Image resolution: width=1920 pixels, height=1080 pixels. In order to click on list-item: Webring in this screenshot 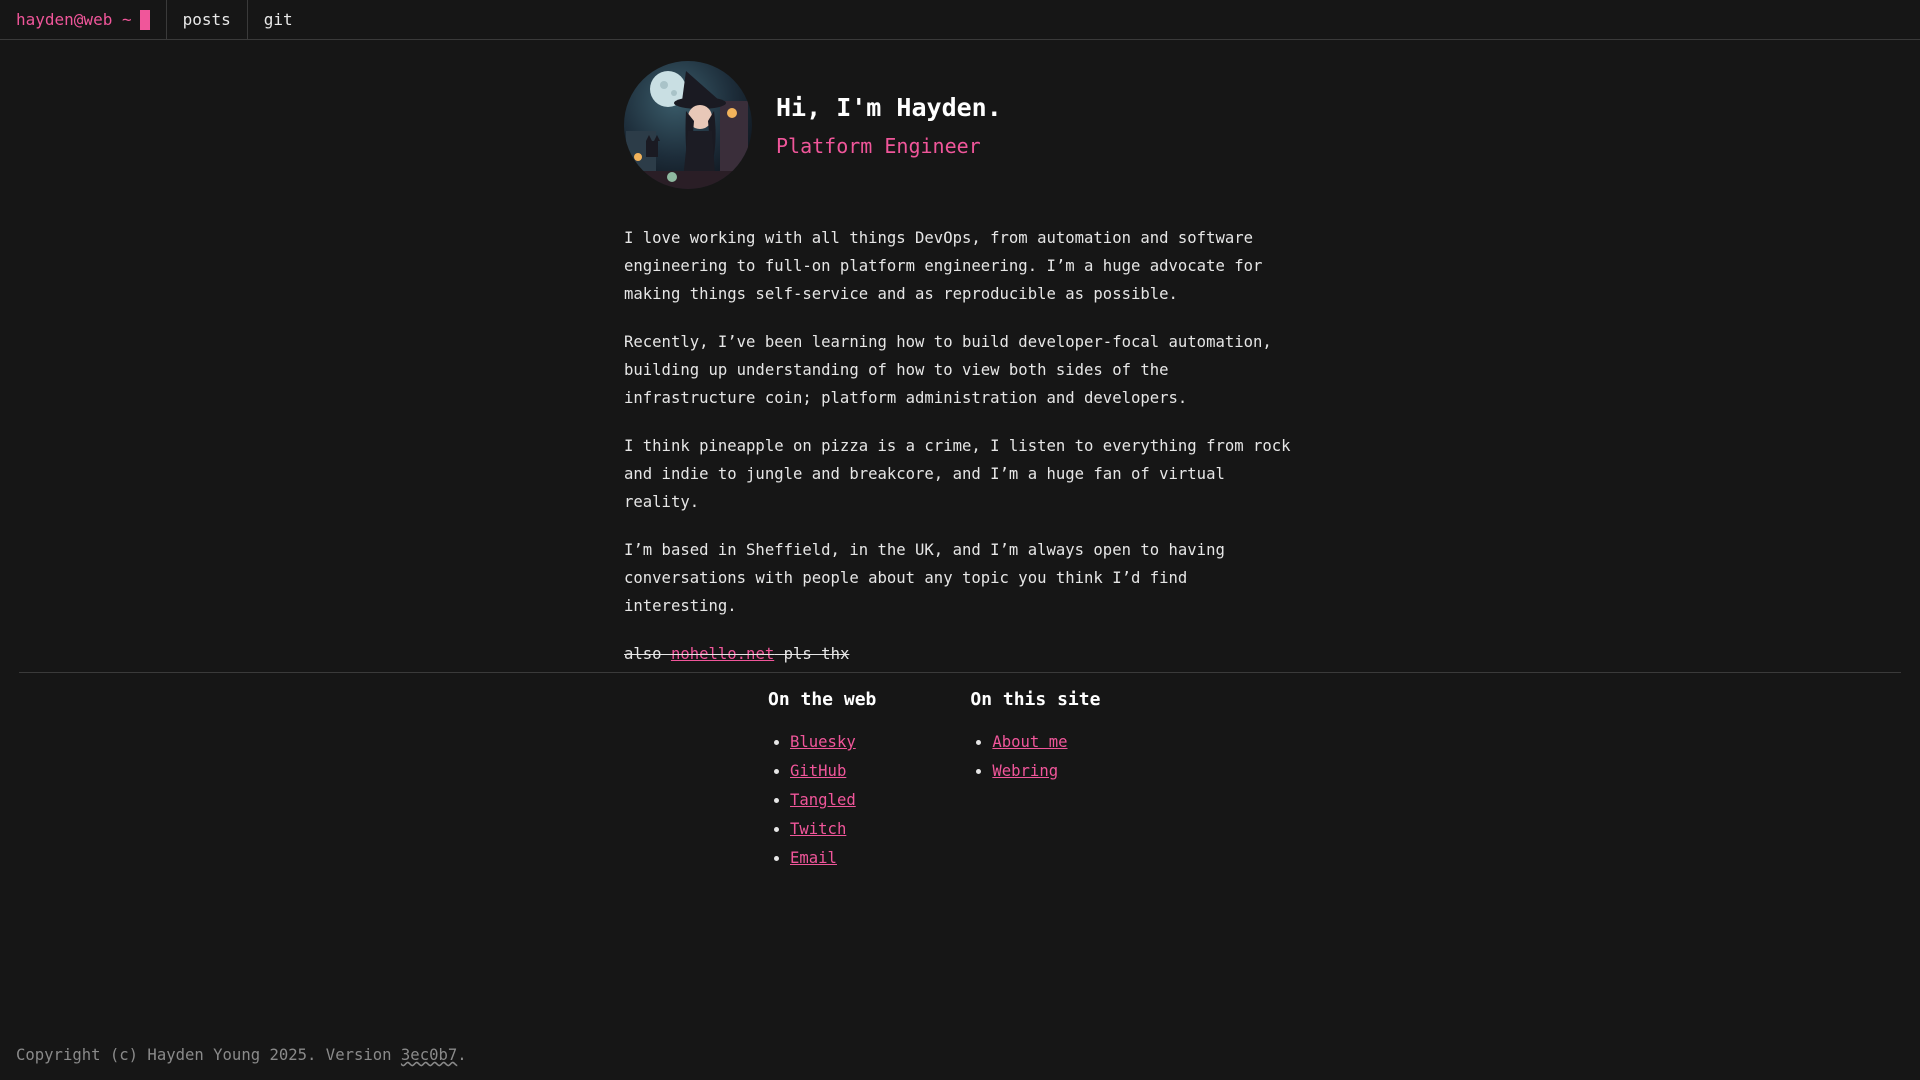, I will do `click(1046, 771)`.